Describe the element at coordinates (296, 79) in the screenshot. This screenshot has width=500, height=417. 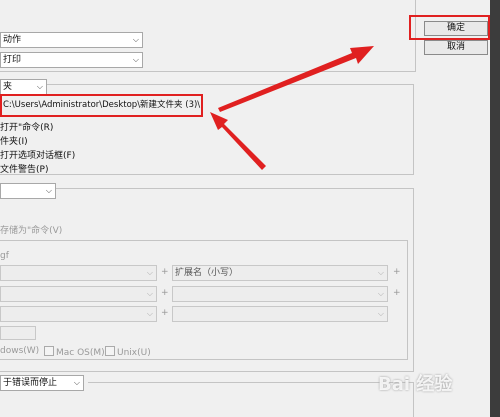
I see `arrow-to-ok-icon` at that location.